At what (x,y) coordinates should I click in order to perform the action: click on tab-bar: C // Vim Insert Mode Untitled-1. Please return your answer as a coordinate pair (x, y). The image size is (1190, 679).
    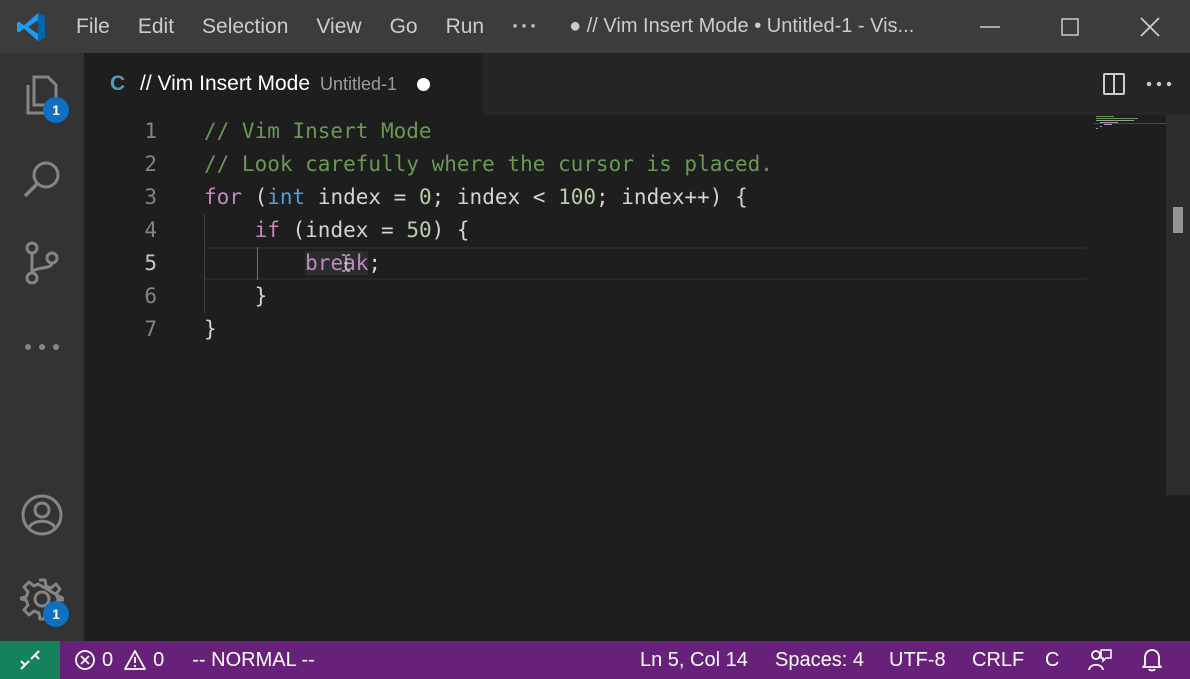
    Looking at the image, I should click on (637, 84).